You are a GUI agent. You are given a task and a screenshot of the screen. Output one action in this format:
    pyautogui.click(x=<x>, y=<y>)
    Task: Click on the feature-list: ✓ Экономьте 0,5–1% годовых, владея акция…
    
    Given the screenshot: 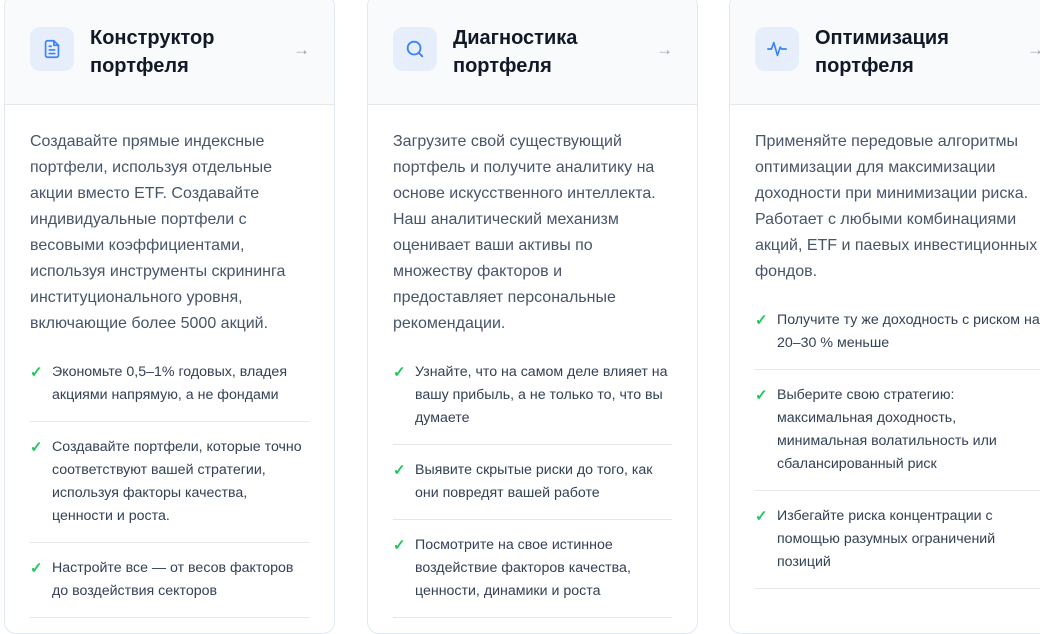 What is the action you would take?
    pyautogui.click(x=169, y=489)
    